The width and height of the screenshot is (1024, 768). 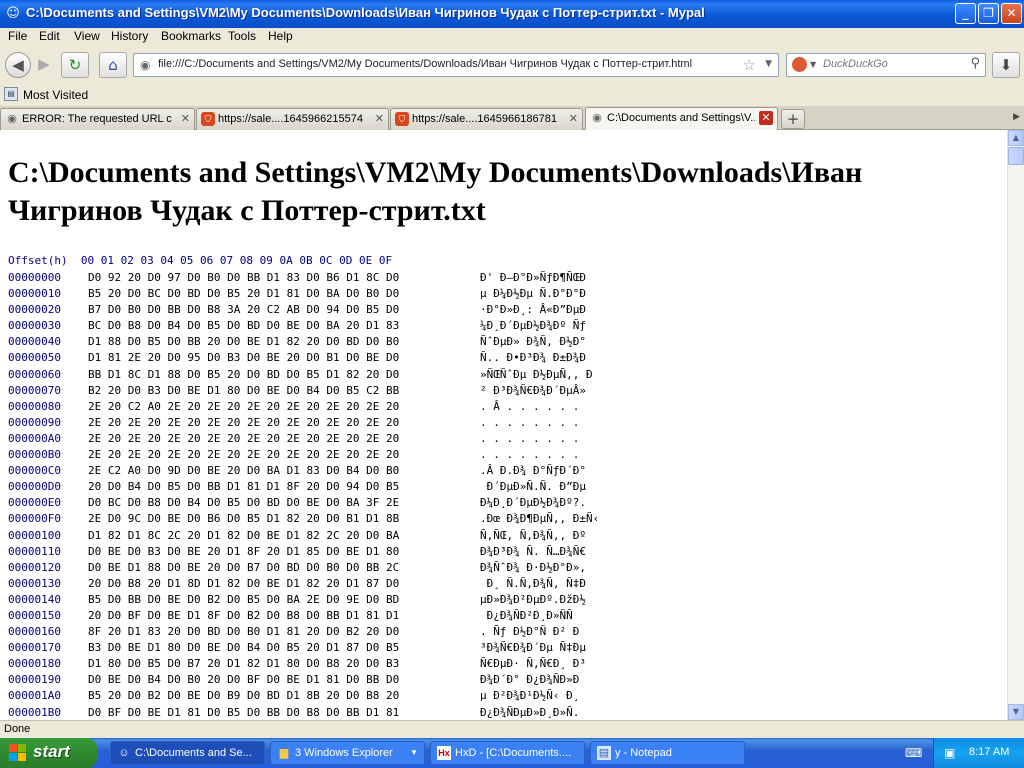 What do you see at coordinates (530, 422) in the screenshot?
I see `hex-ascii: . . . . . . . .` at bounding box center [530, 422].